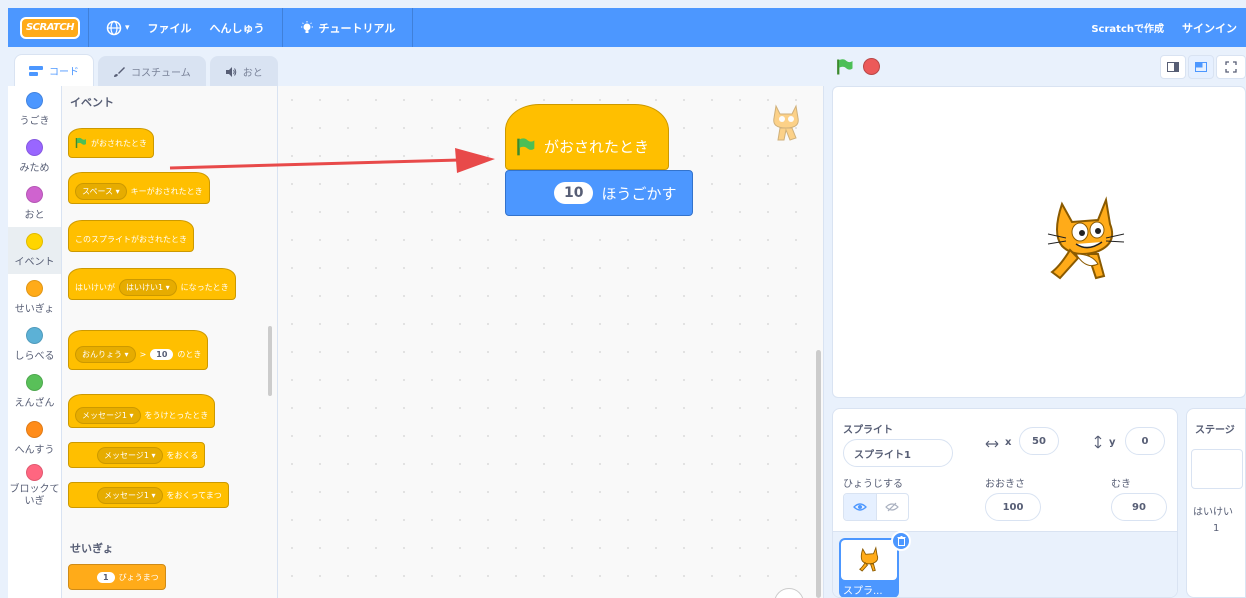  What do you see at coordinates (1112, 442) in the screenshot?
I see `y-label: y` at bounding box center [1112, 442].